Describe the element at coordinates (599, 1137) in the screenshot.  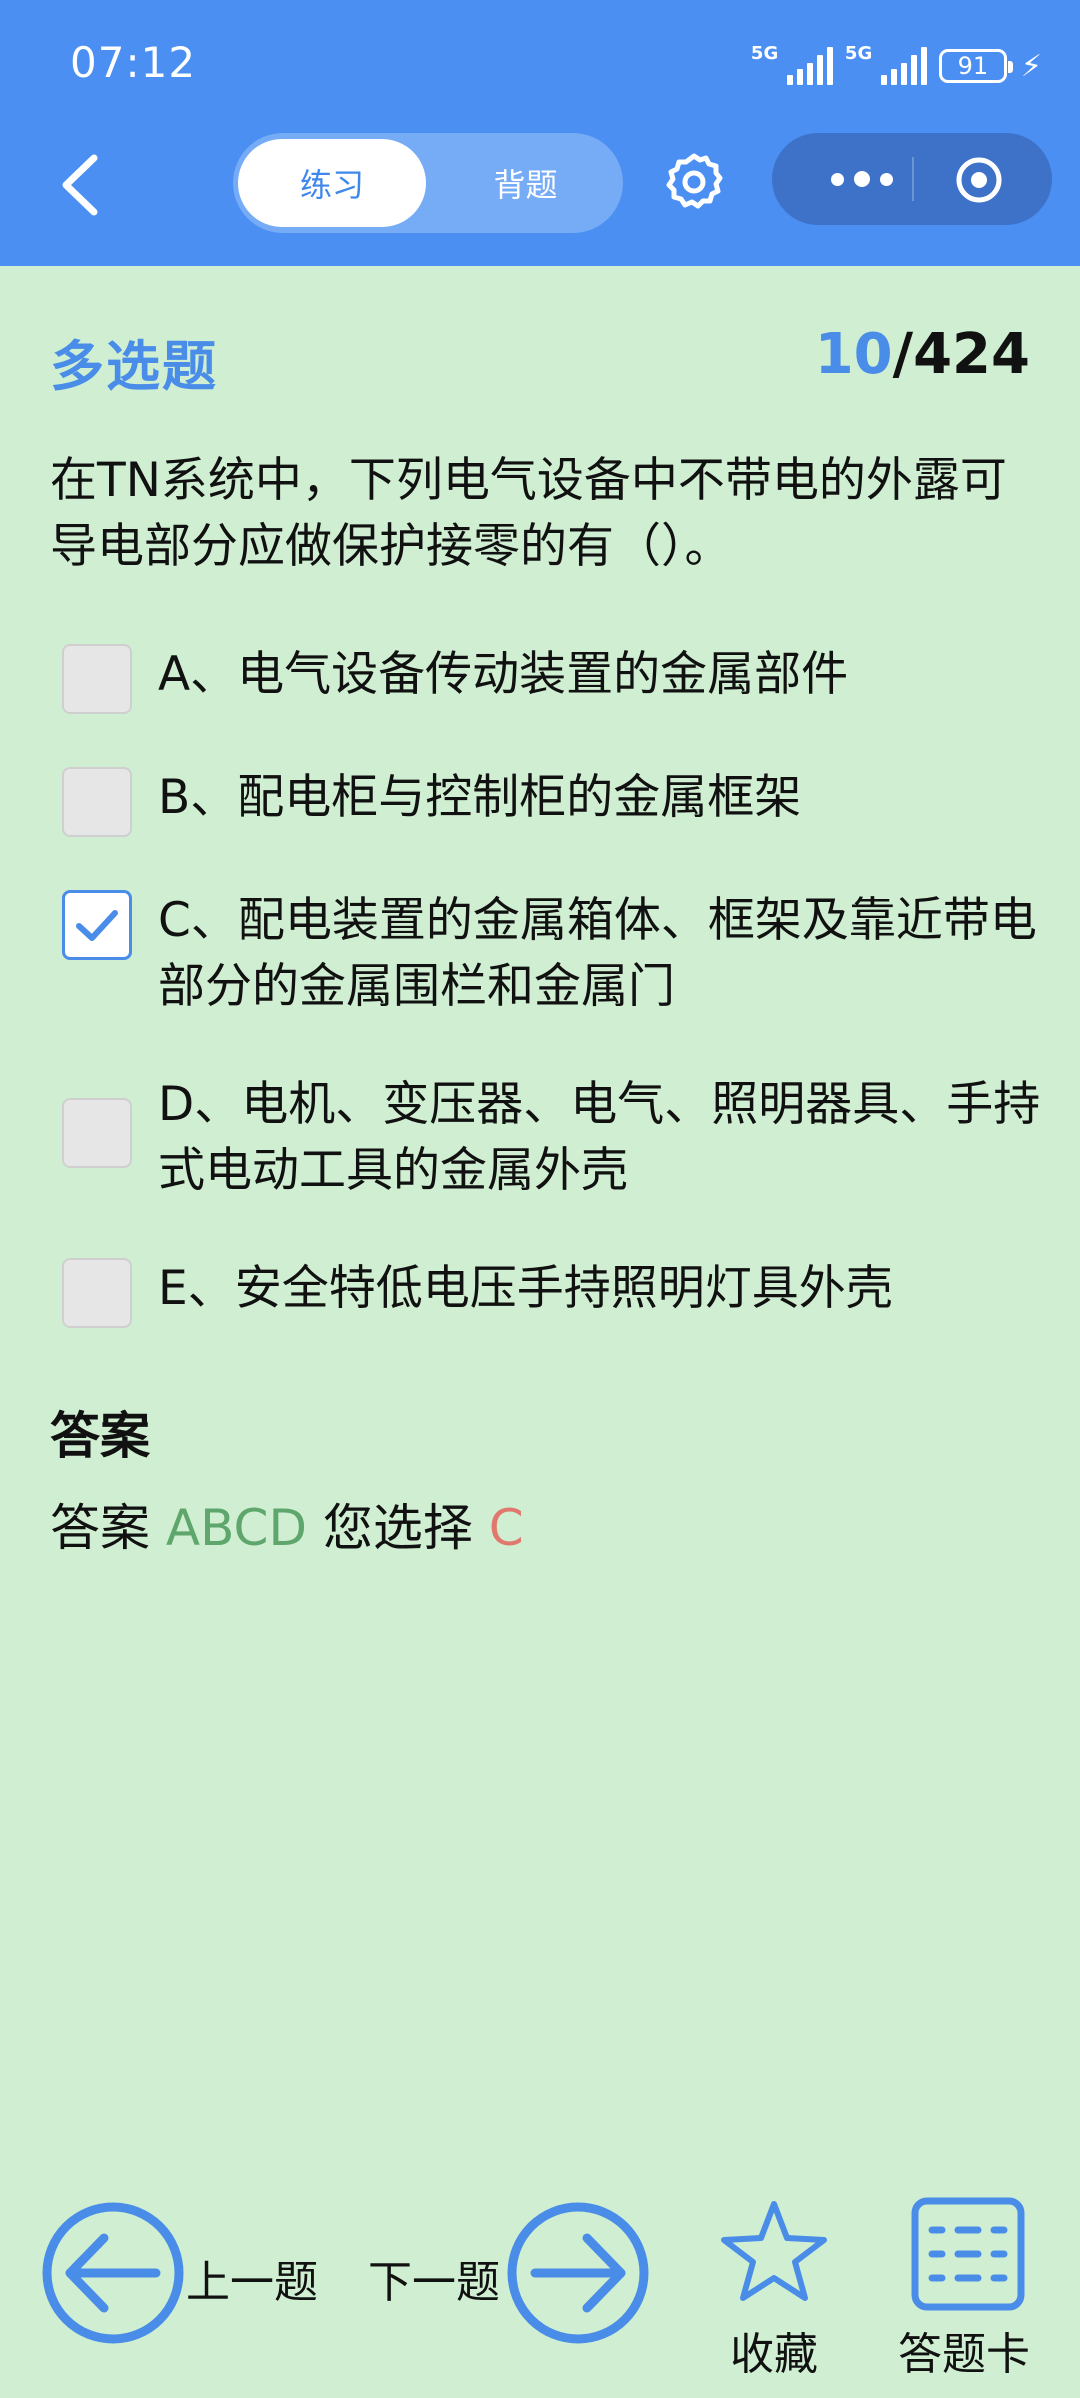
I see `option-d-label: D、电机、变压器、电气、照明器具、手持式电动工具的金属外壳` at that location.